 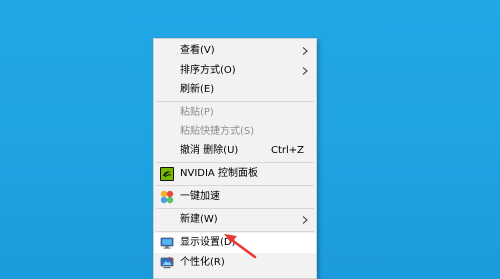 What do you see at coordinates (235, 51) in the screenshot?
I see `menu-item-view: 查看(V)` at bounding box center [235, 51].